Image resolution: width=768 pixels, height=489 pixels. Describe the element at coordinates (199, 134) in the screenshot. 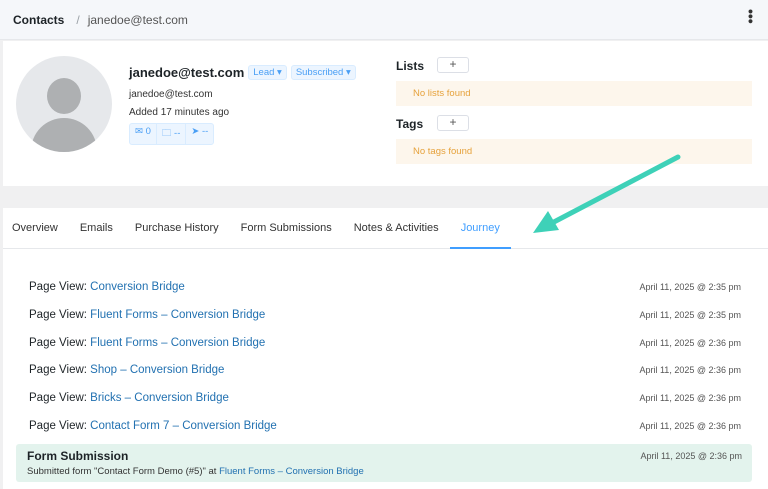

I see `location-stat: ➤ --` at that location.